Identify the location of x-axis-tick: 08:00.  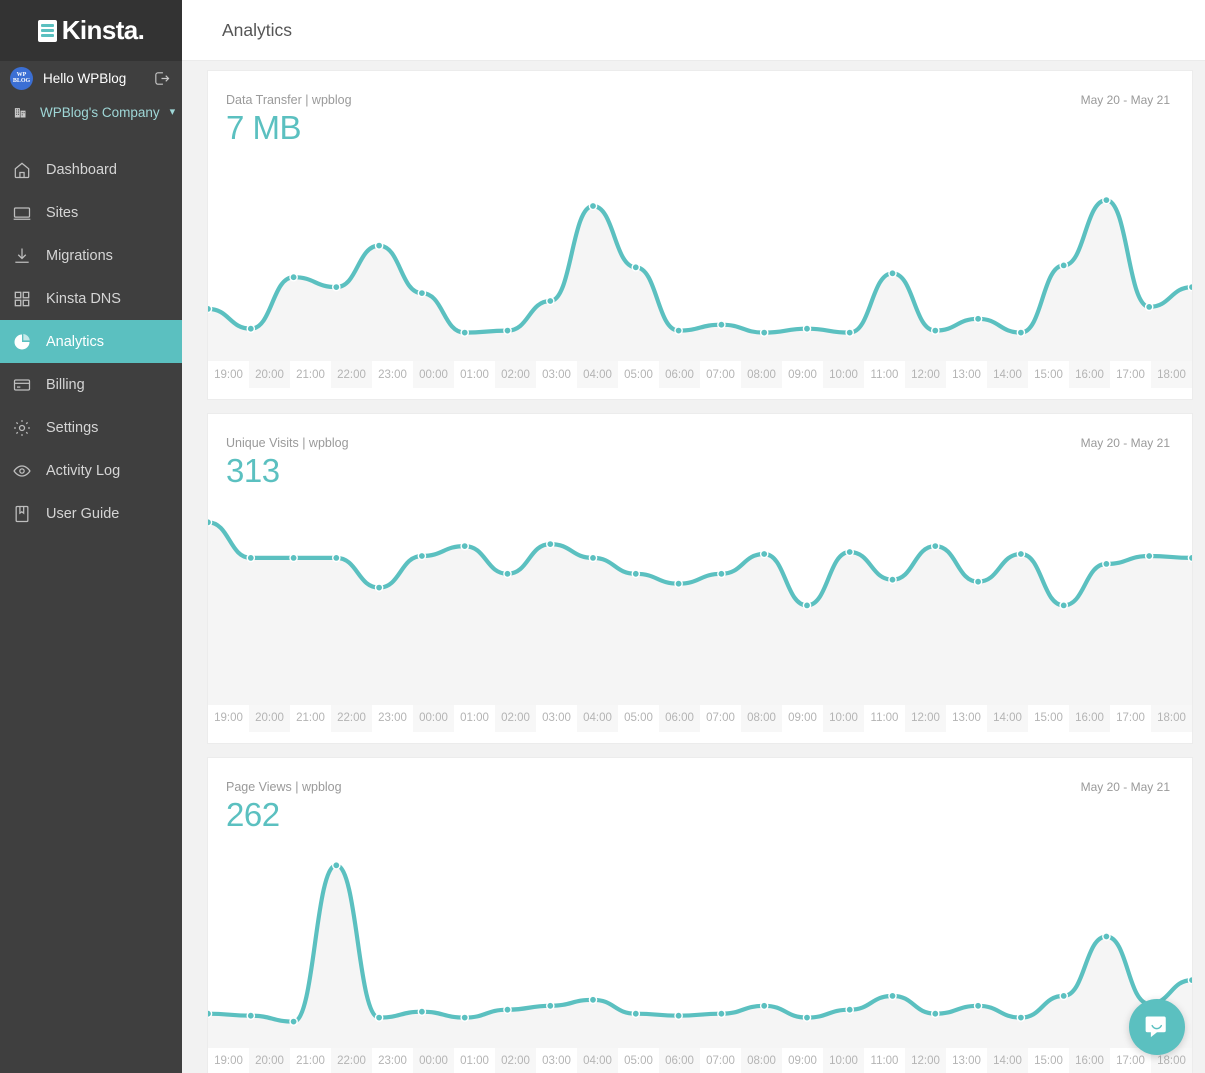
(761, 1060).